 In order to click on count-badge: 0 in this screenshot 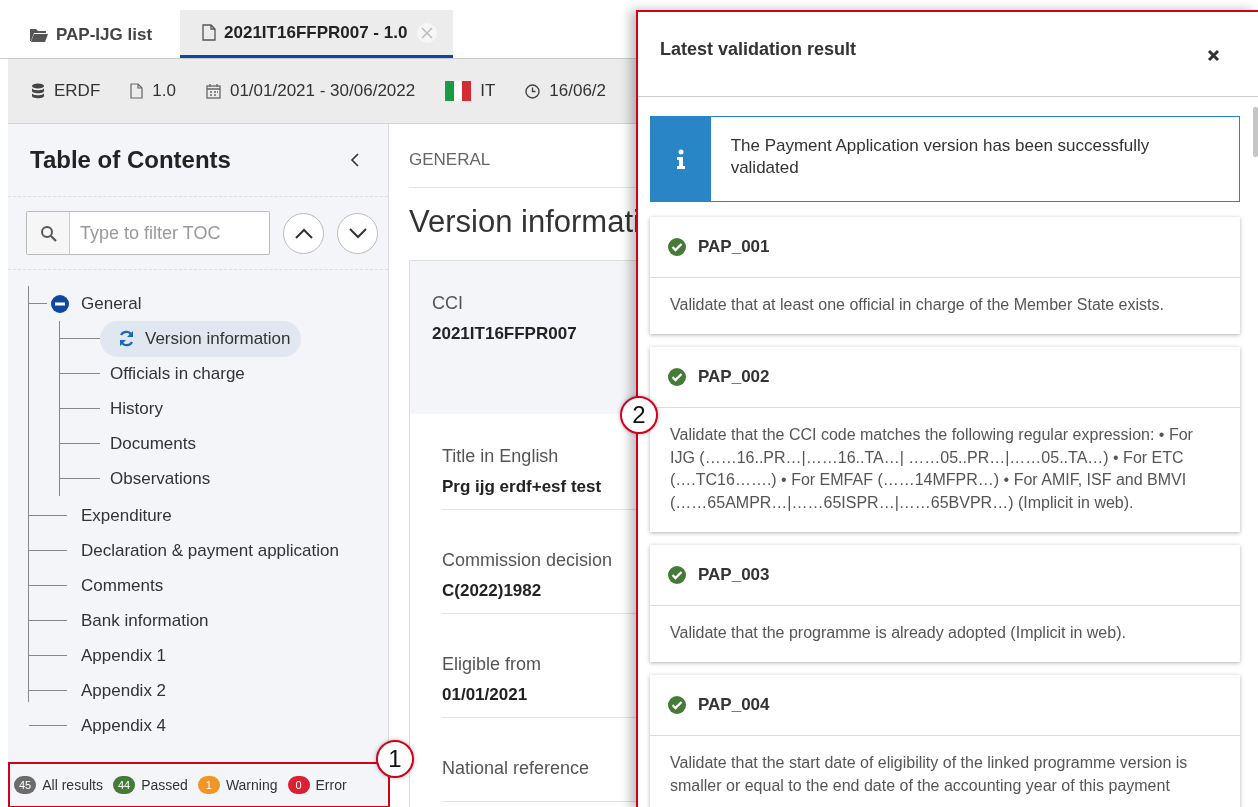, I will do `click(298, 785)`.